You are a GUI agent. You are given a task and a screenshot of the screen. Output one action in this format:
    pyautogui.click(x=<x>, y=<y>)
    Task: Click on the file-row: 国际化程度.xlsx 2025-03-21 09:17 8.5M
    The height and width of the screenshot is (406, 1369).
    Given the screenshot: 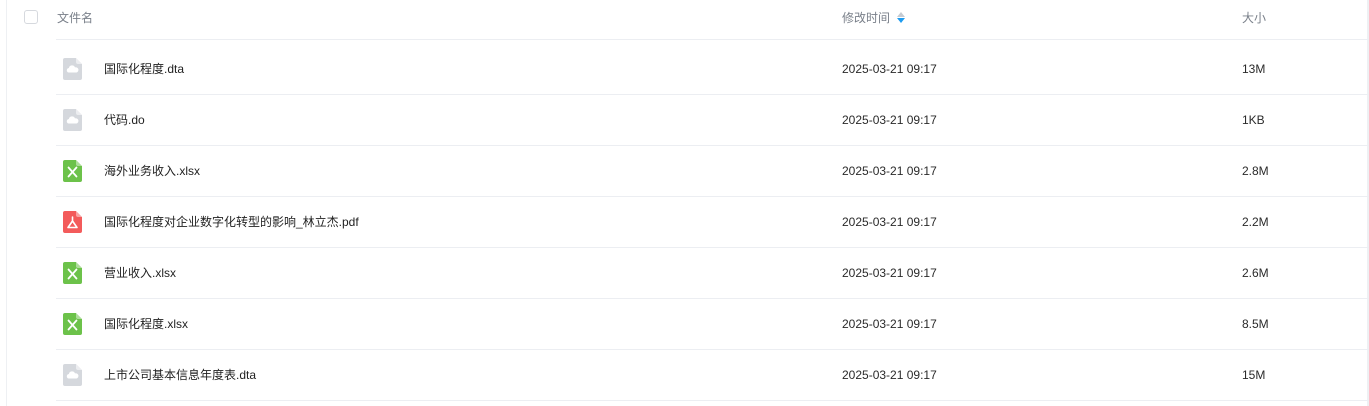 What is the action you would take?
    pyautogui.click(x=684, y=324)
    